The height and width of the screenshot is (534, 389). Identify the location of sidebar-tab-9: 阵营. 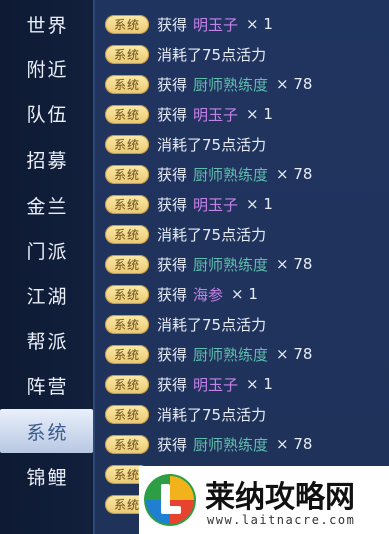
(46, 385).